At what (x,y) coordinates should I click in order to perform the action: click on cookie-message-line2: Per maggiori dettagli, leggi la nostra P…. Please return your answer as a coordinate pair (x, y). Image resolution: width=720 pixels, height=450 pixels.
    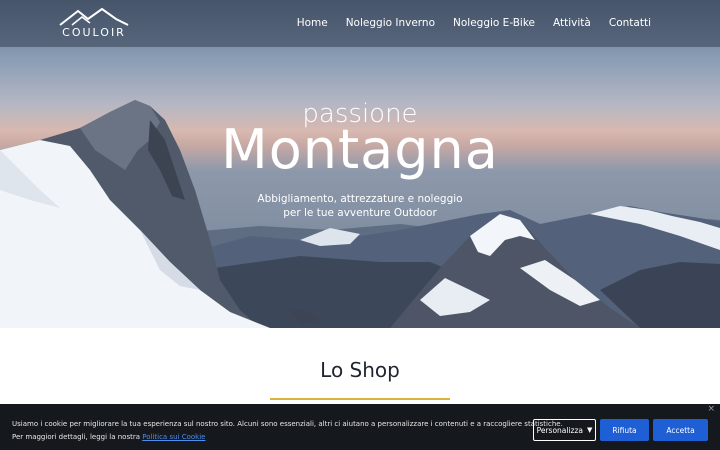
    Looking at the image, I should click on (272, 437).